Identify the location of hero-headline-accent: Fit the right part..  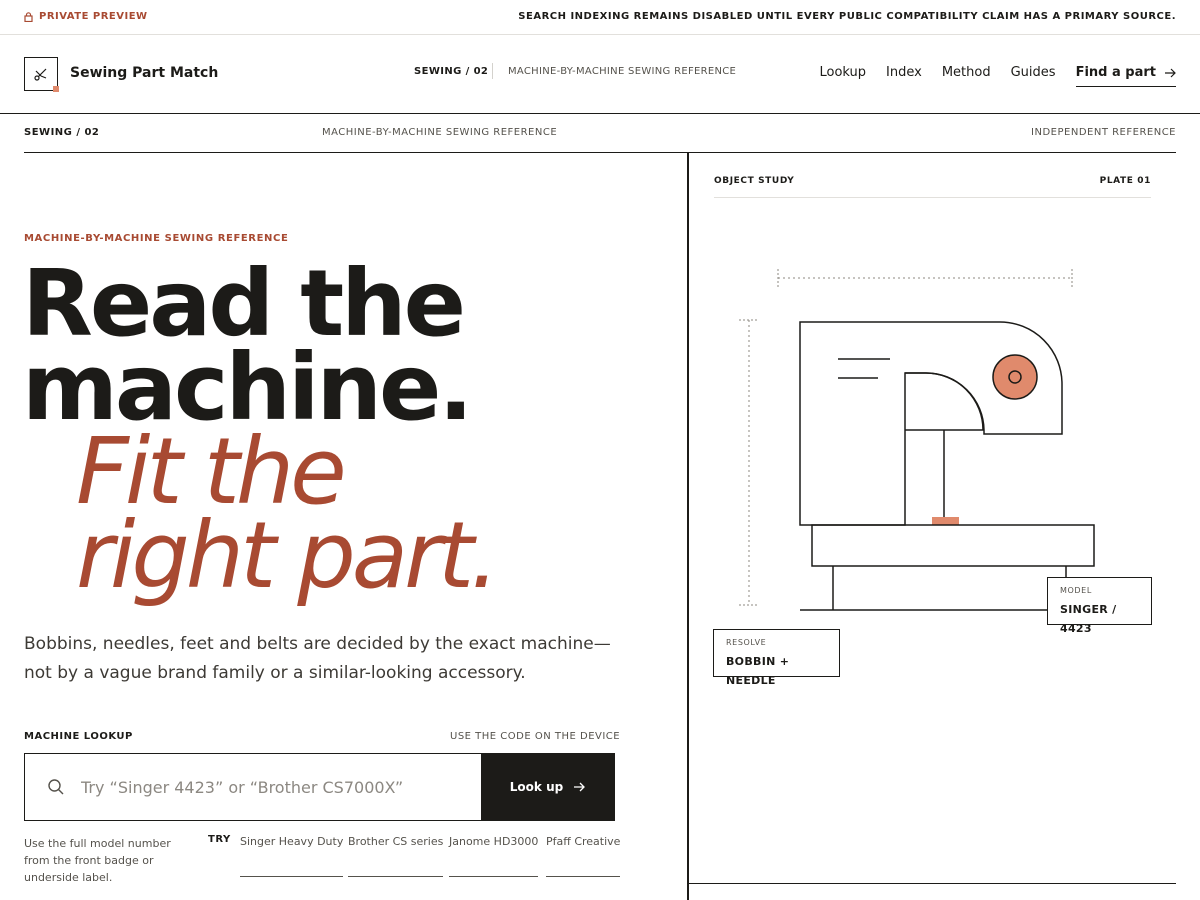
(287, 514).